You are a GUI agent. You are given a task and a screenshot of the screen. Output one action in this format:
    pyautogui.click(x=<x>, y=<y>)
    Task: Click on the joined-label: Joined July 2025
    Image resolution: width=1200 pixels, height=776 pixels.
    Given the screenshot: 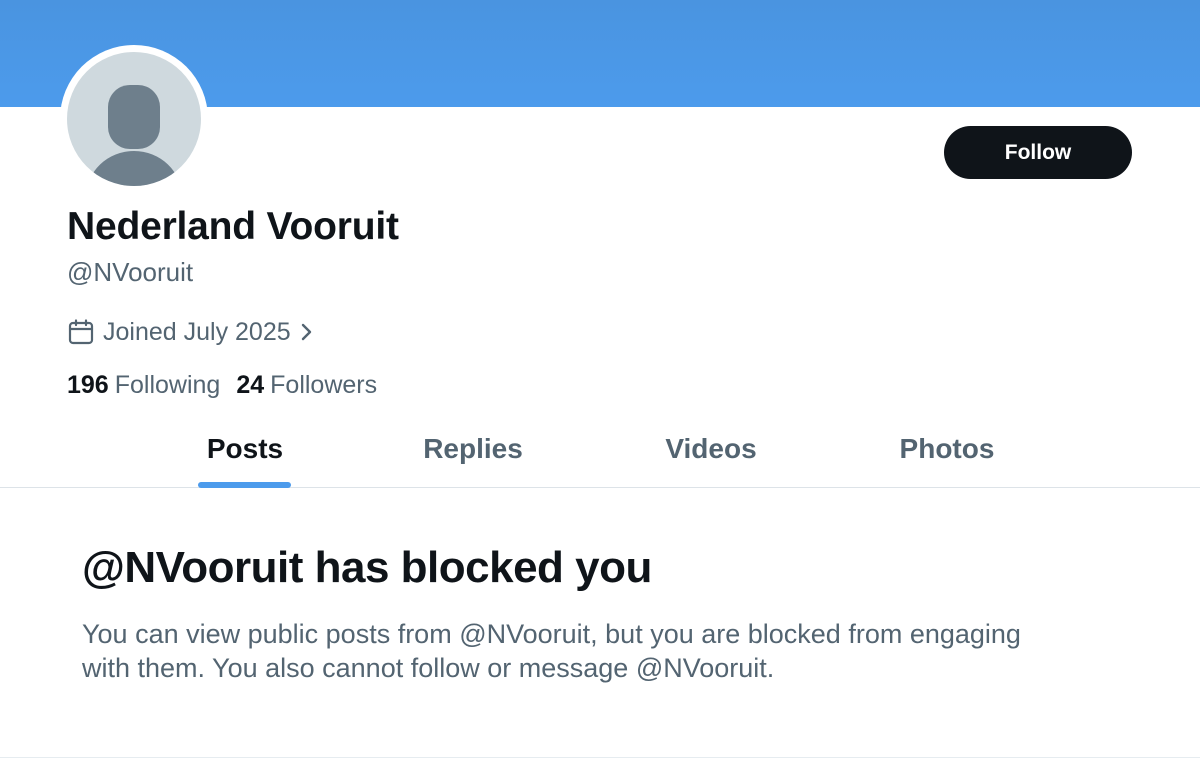 What is the action you would take?
    pyautogui.click(x=197, y=331)
    